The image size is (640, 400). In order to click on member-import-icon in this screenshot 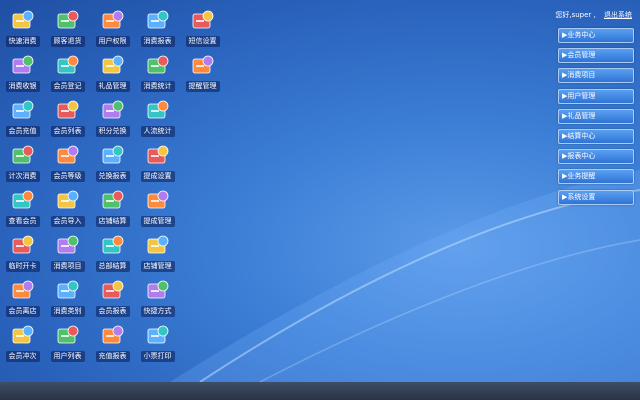, I will do `click(68, 201)`.